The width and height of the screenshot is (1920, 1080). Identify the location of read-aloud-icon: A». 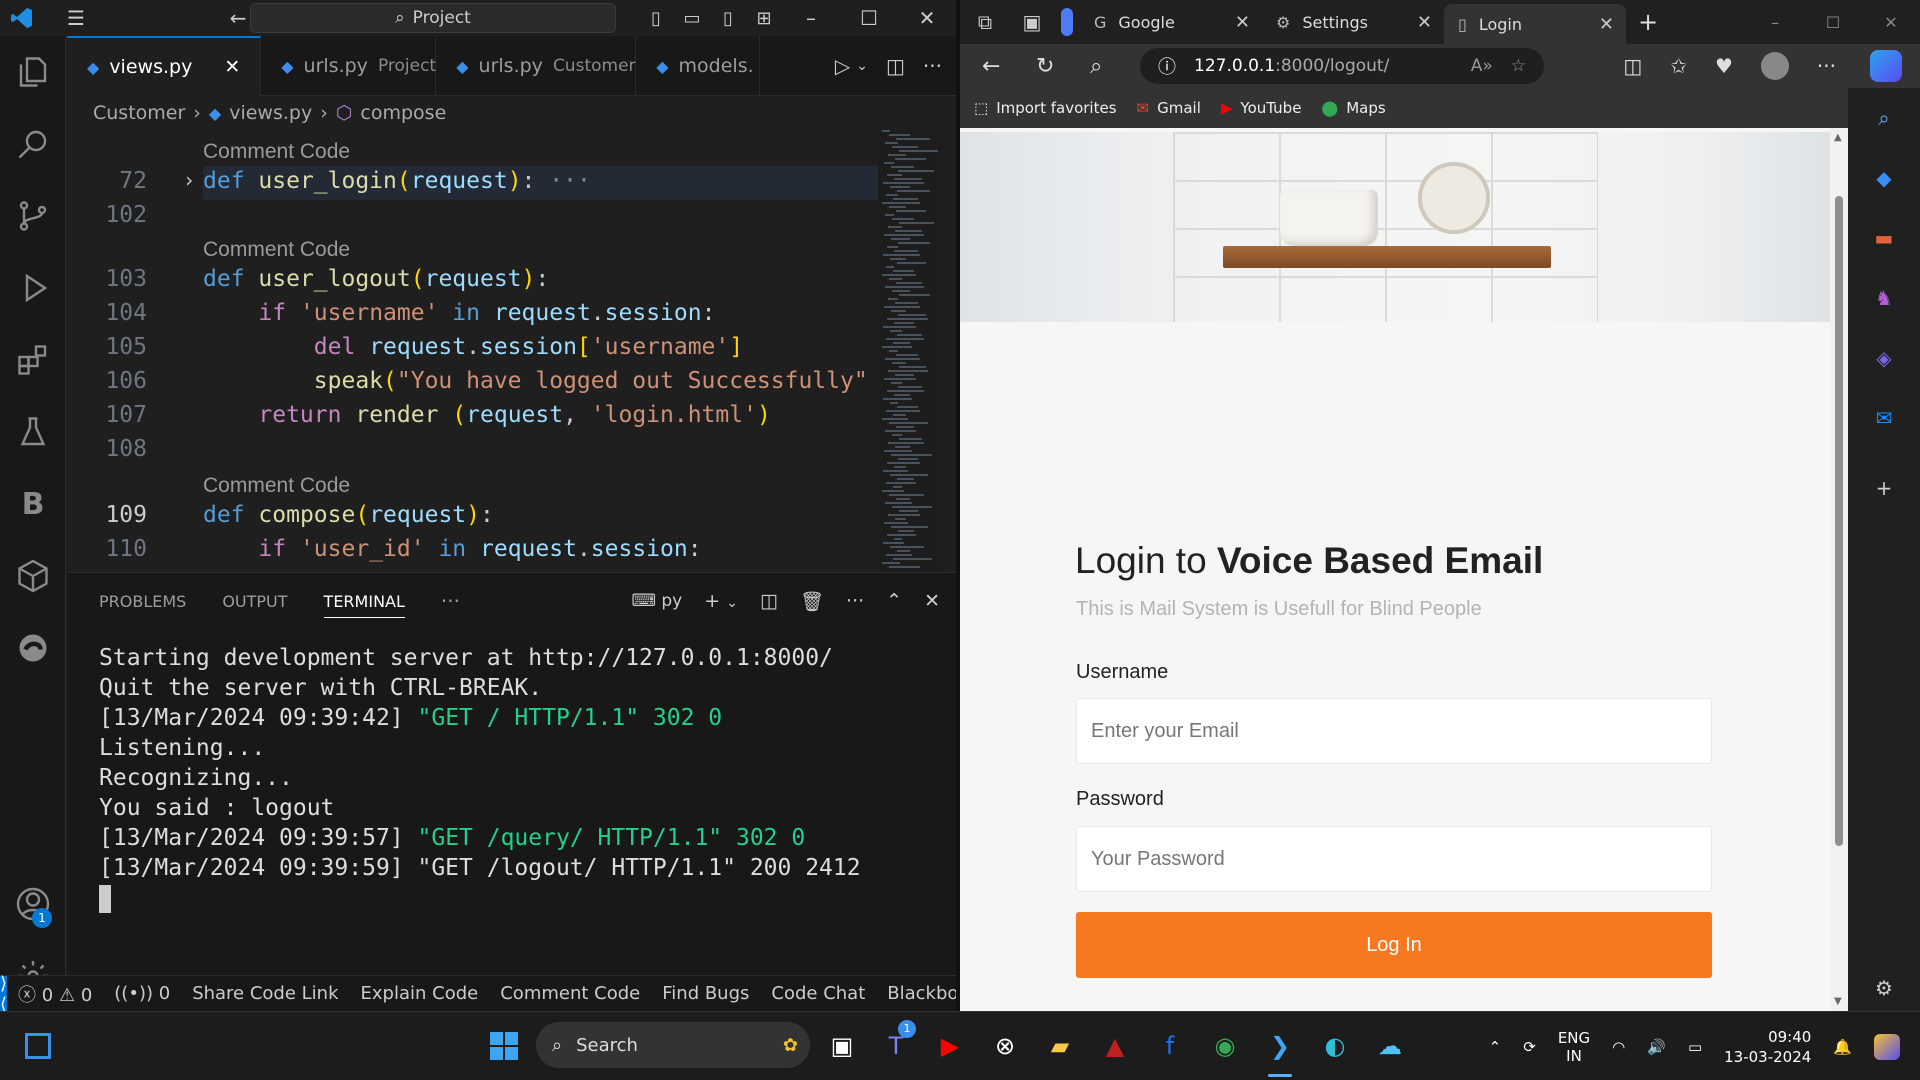
(1482, 66).